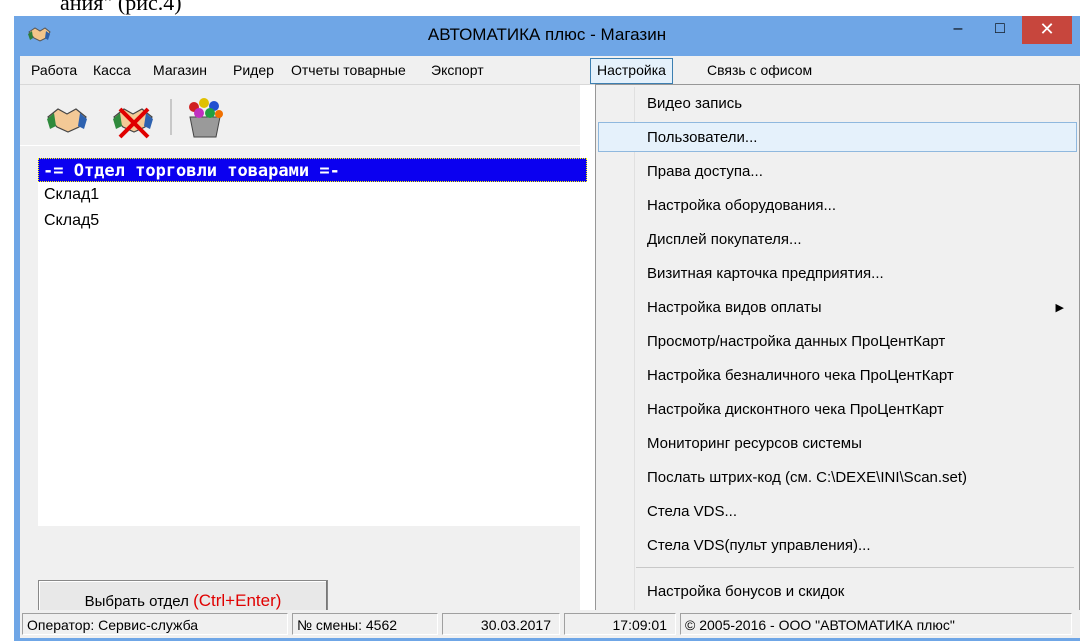 The image size is (1080, 641). What do you see at coordinates (1047, 30) in the screenshot?
I see `close-button: ✕` at bounding box center [1047, 30].